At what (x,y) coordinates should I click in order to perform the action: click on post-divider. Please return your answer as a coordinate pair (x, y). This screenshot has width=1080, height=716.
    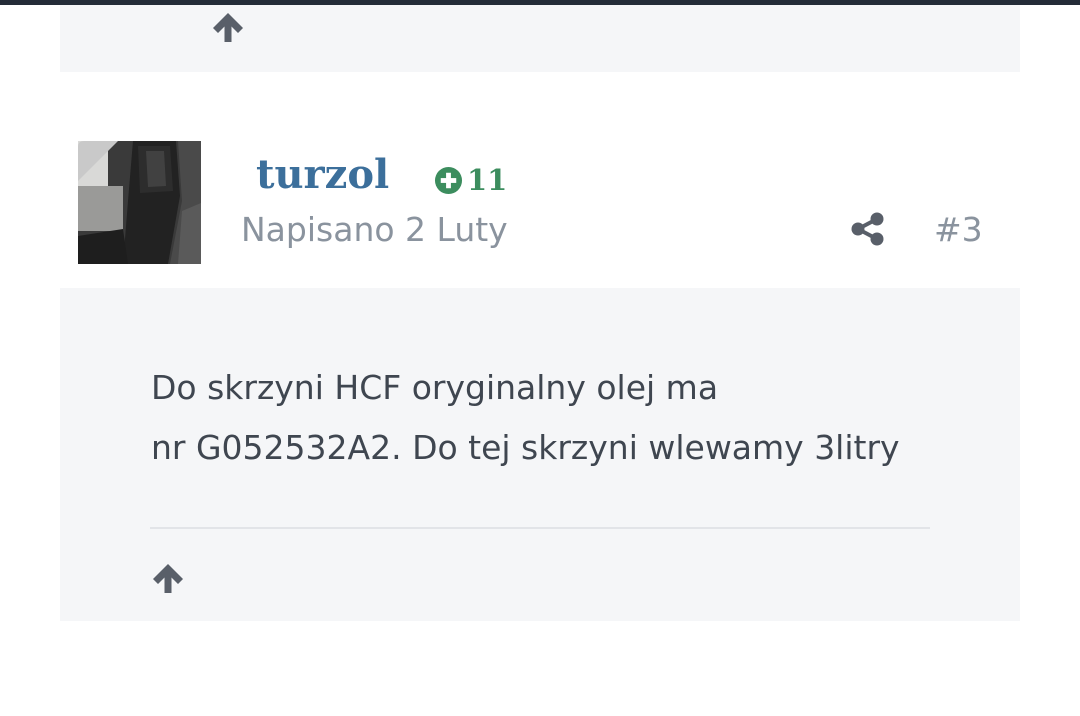
    Looking at the image, I should click on (540, 528).